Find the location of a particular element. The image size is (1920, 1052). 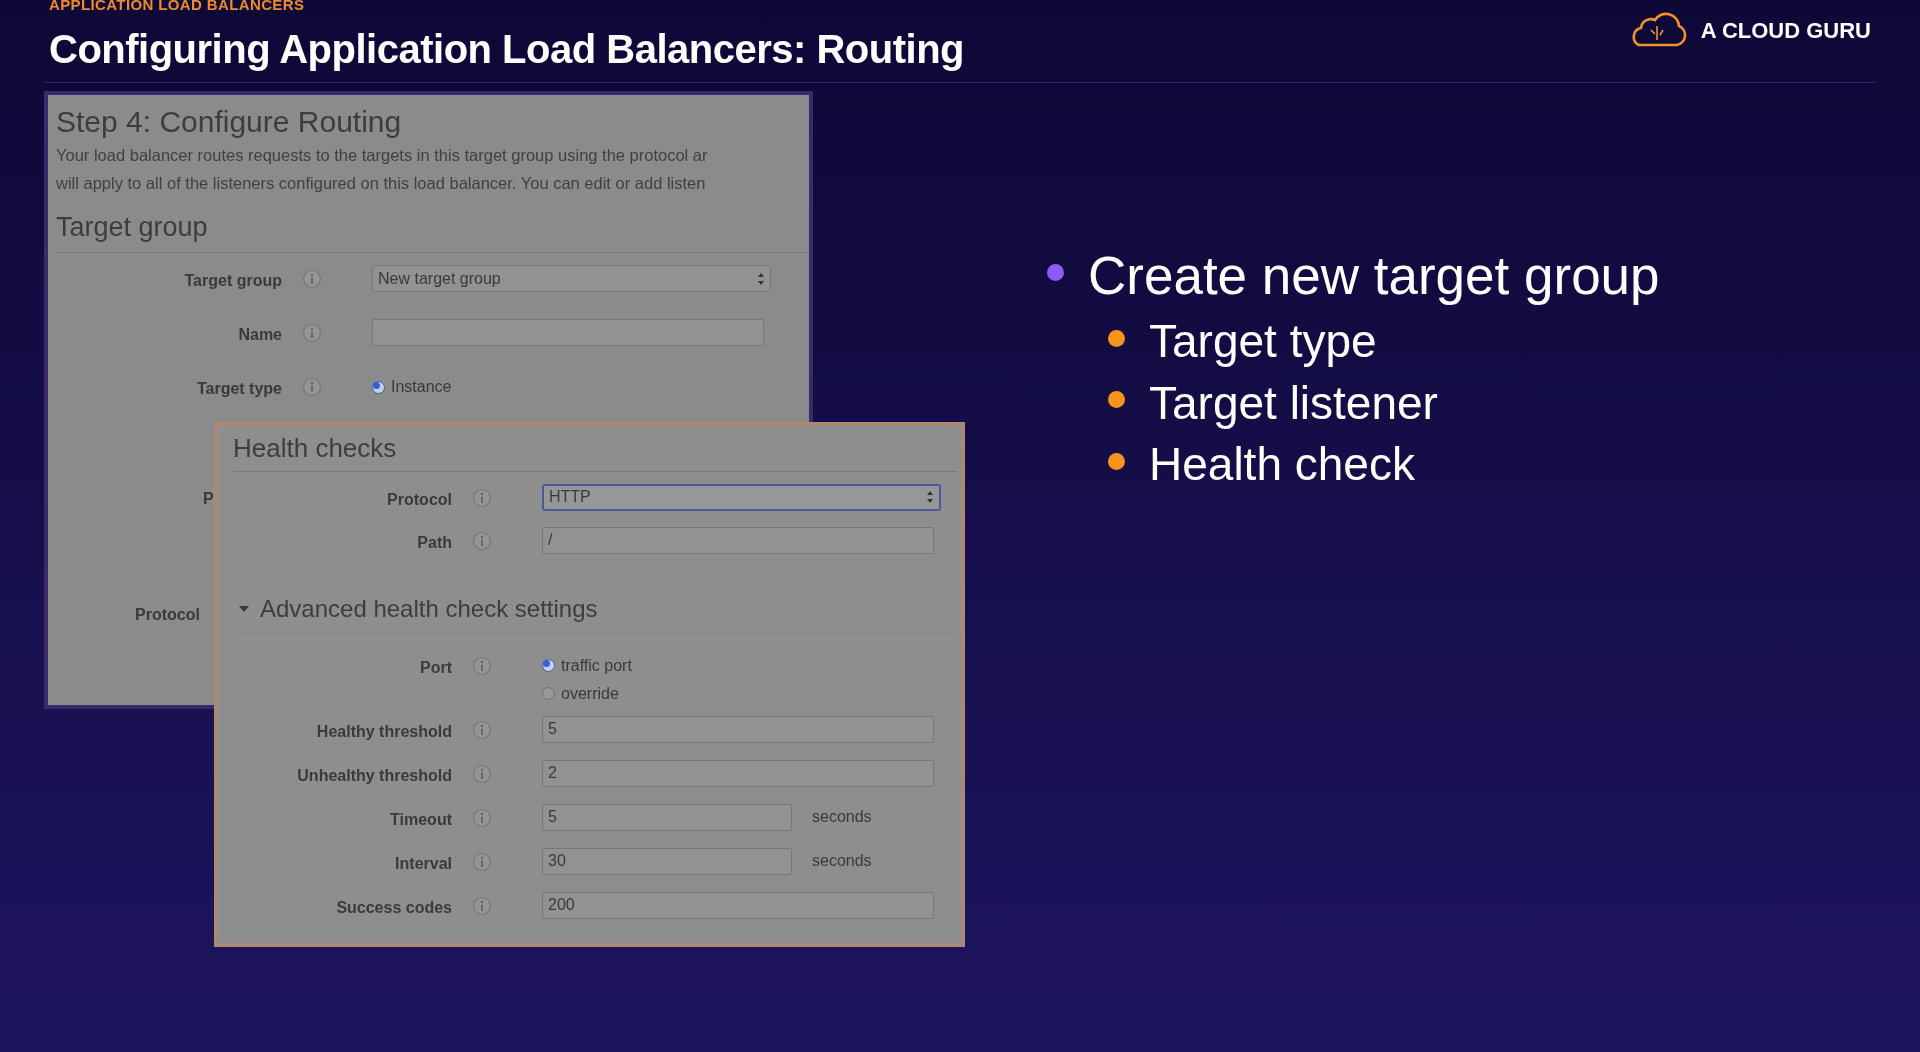

bullet-text: Target listener is located at coordinates (1293, 403).